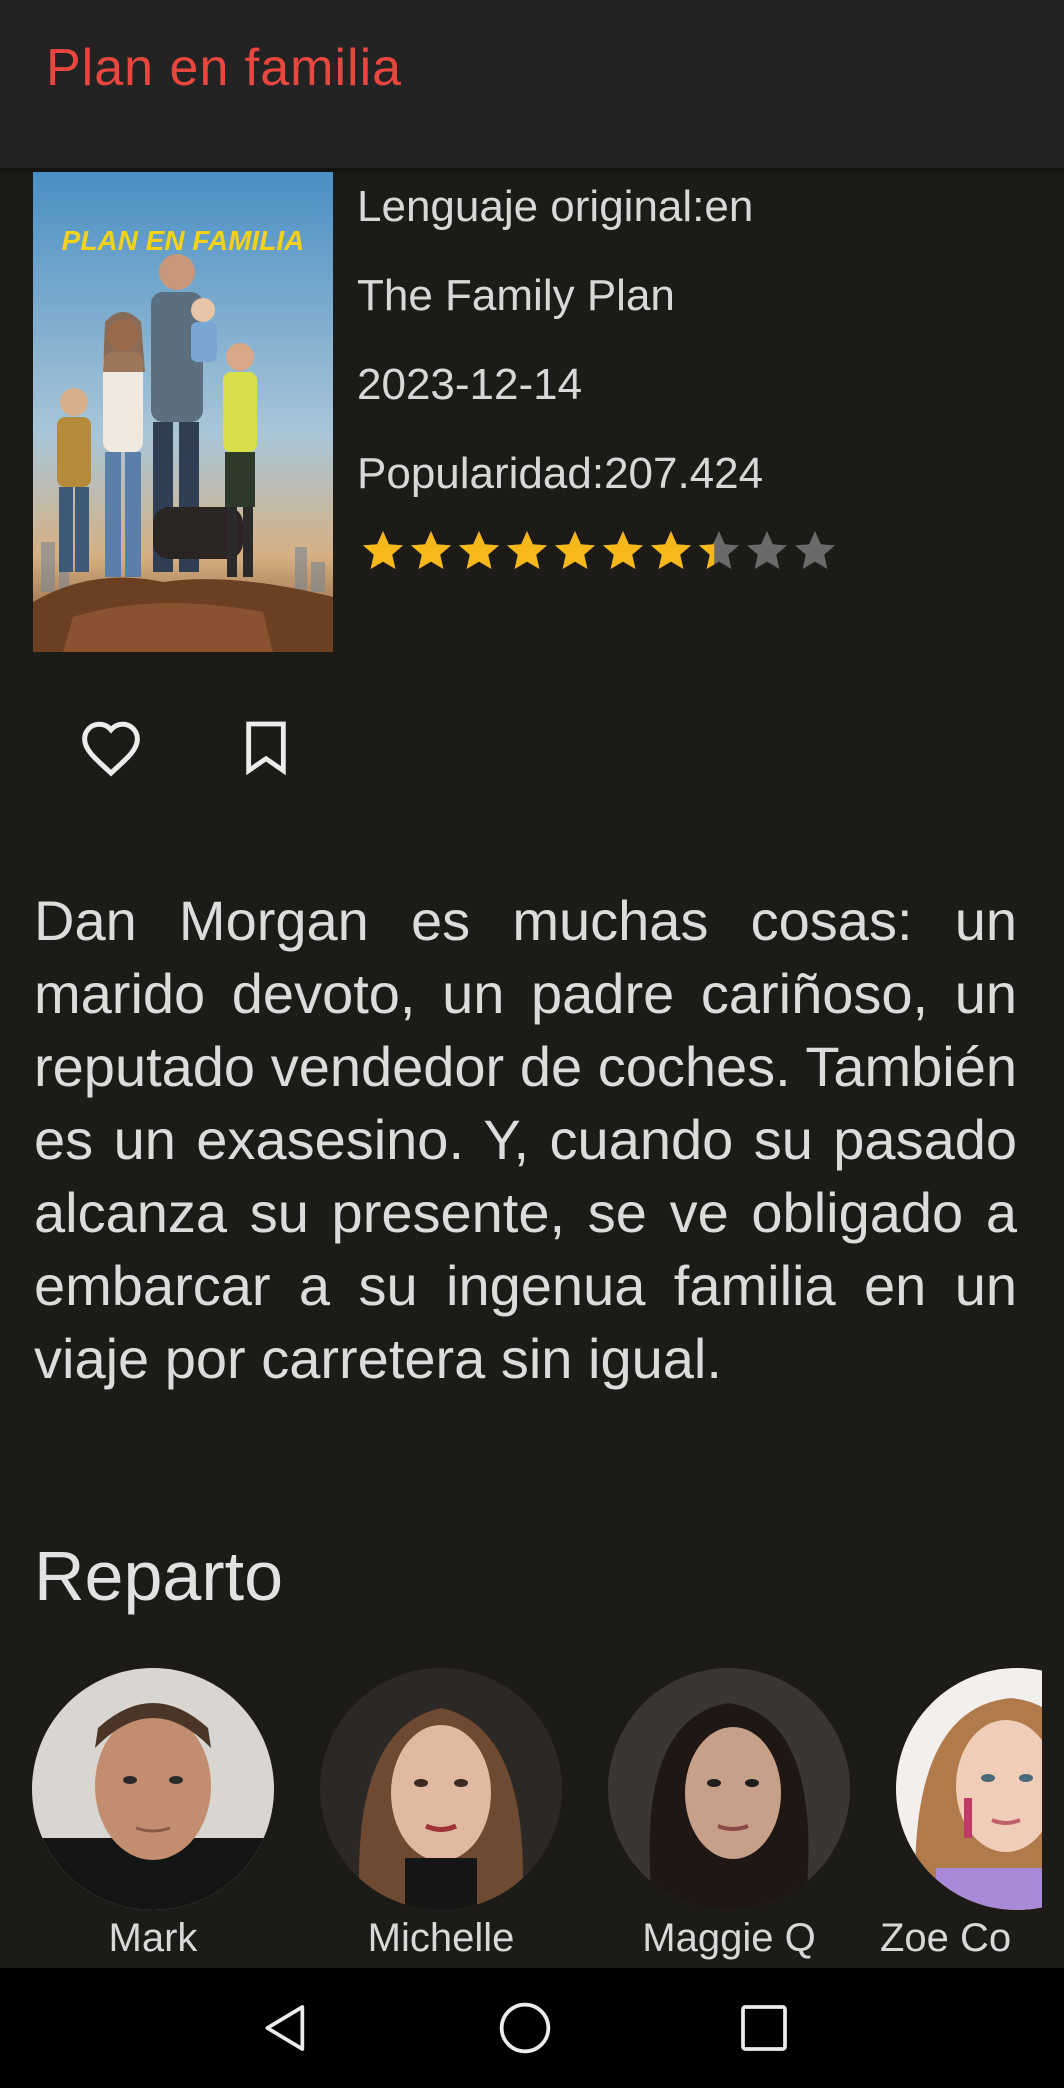 The height and width of the screenshot is (2088, 1064). Describe the element at coordinates (441, 1938) in the screenshot. I see `cast-member-name: Michelle` at that location.